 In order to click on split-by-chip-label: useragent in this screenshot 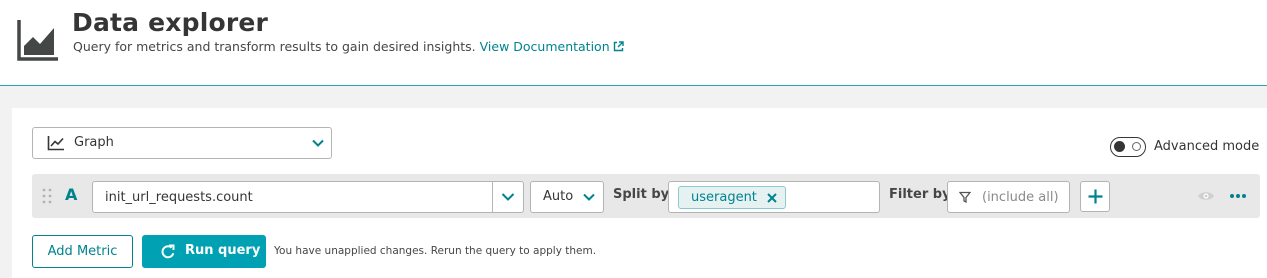, I will do `click(724, 197)`.